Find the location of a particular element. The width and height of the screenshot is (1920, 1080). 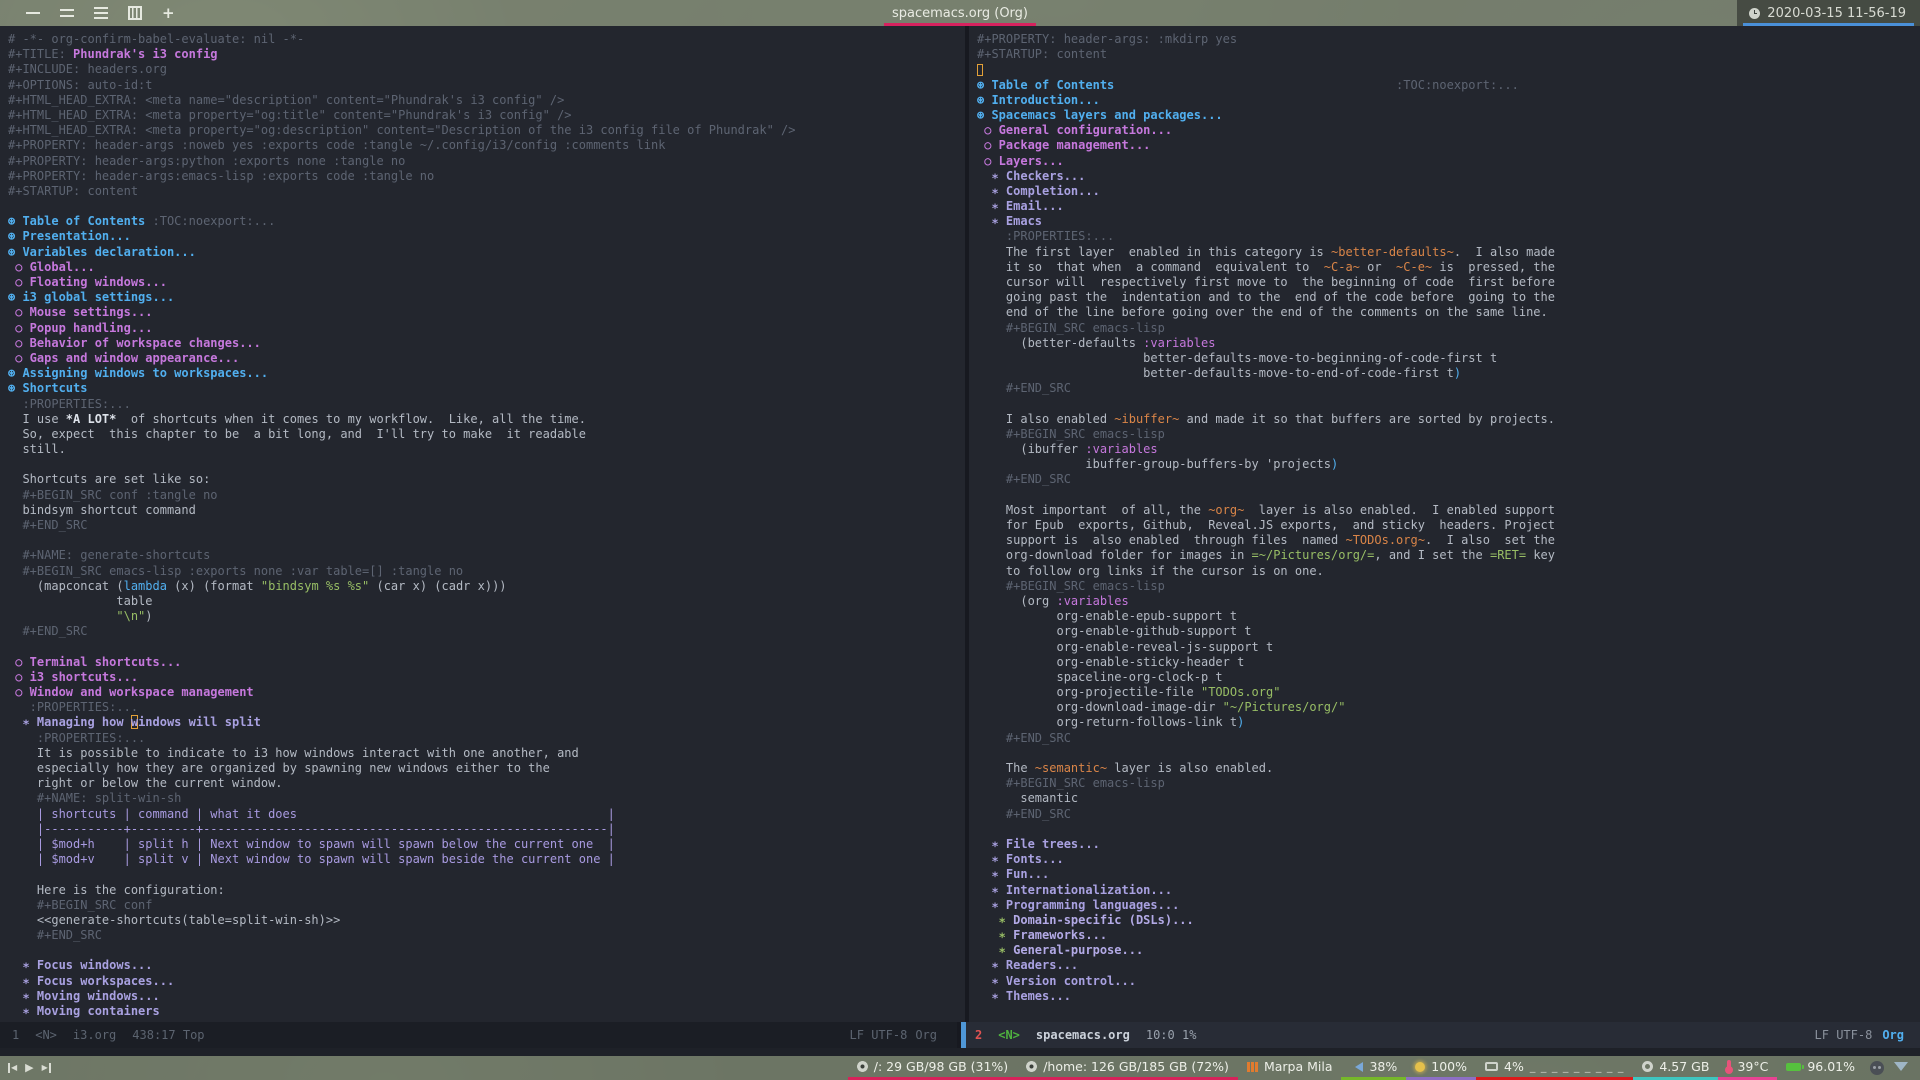

next-track-button: ▶ is located at coordinates (46, 1068).